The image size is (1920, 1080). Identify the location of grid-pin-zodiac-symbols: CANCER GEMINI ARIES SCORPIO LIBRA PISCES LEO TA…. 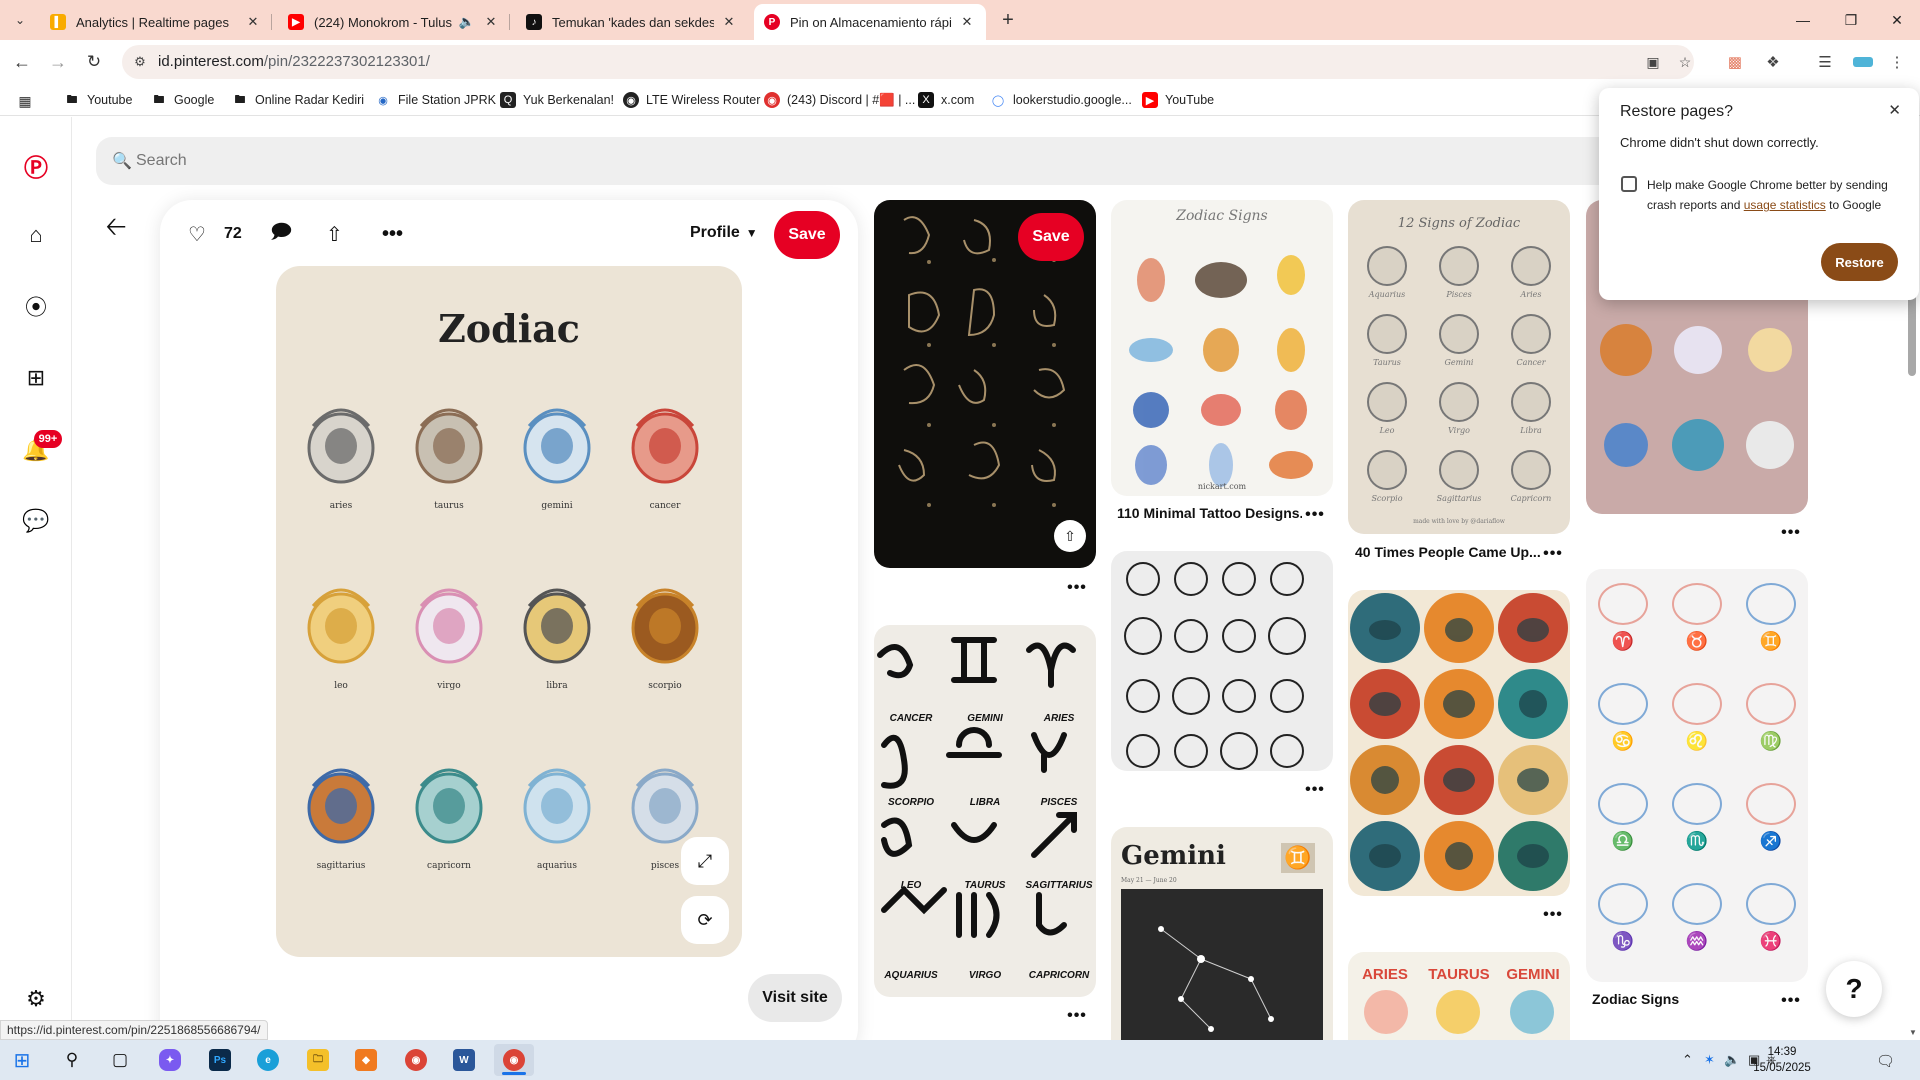
(985, 811).